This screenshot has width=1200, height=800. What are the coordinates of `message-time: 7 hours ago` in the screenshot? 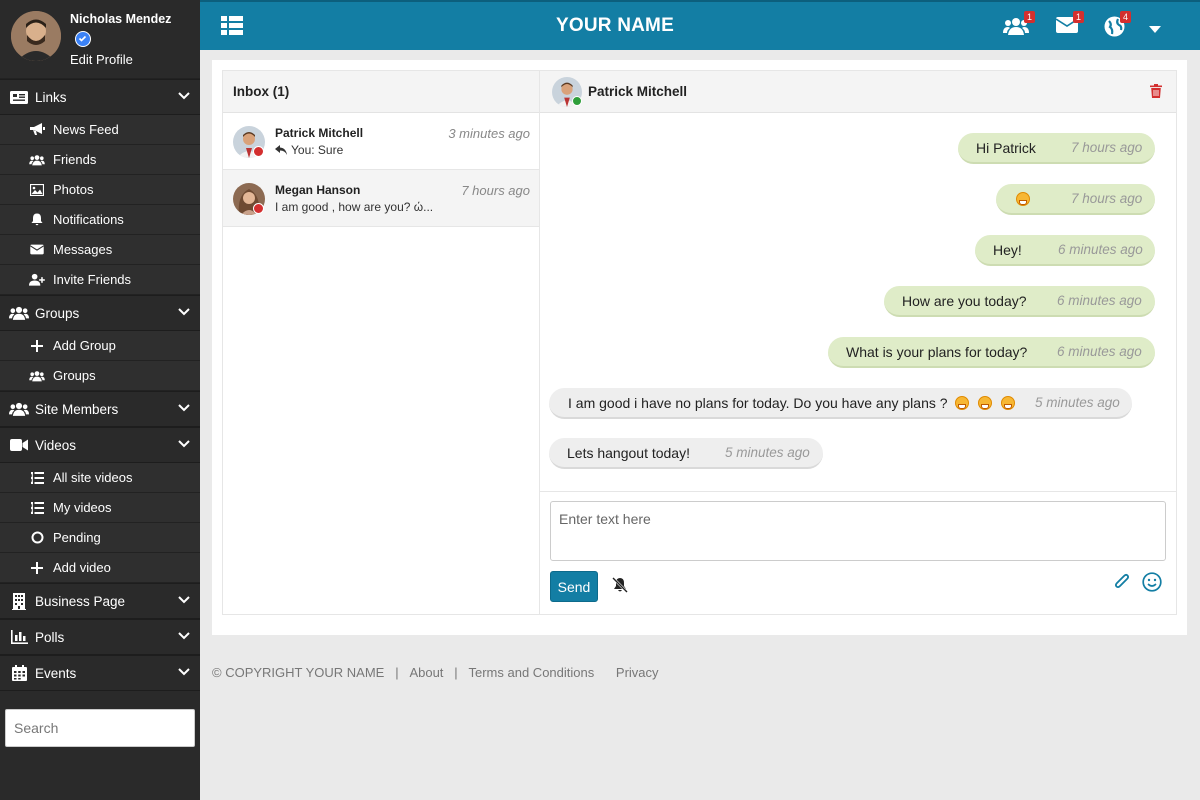 It's located at (1107, 147).